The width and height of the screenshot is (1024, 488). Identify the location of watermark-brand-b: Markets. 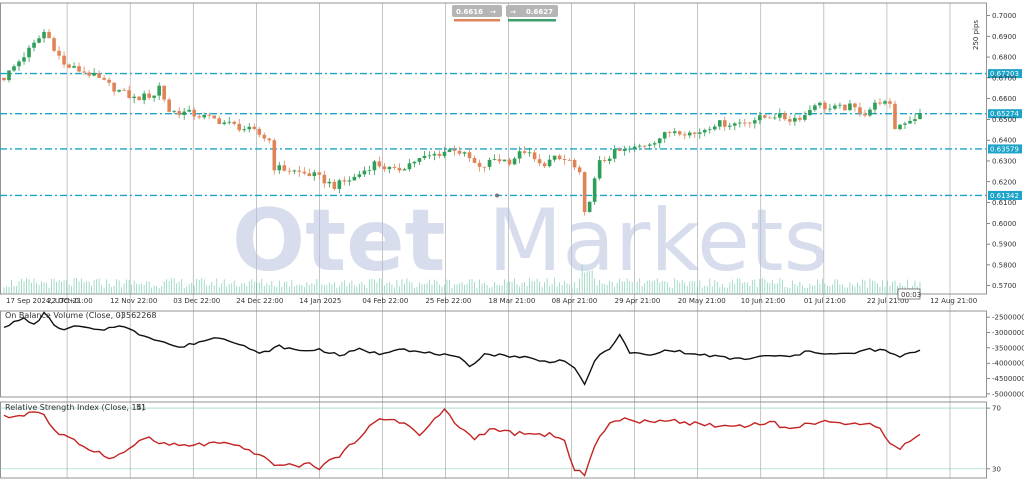
(658, 241).